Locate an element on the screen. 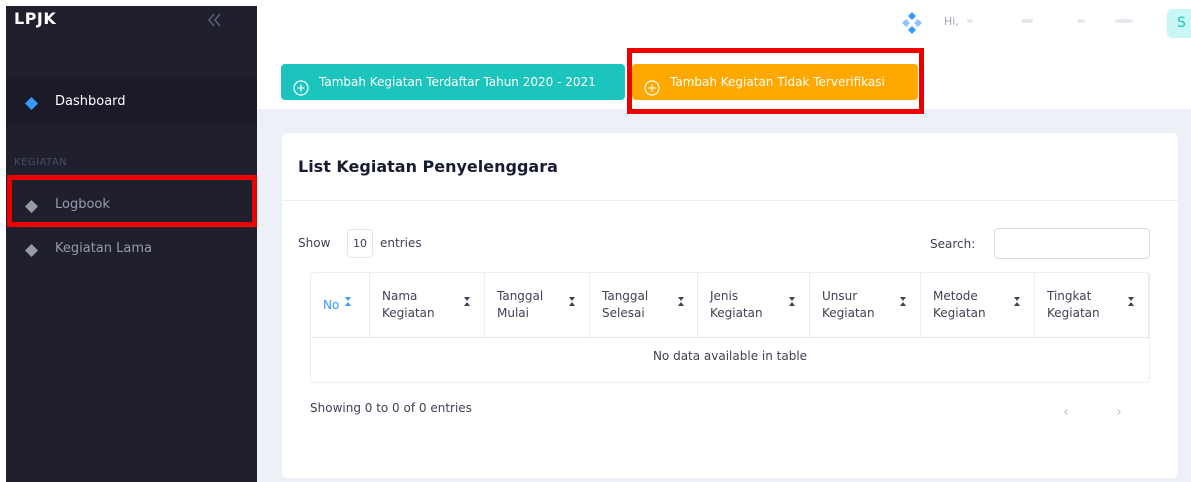 The width and height of the screenshot is (1191, 482). sidebar-item-logbook: Logbook is located at coordinates (131, 207).